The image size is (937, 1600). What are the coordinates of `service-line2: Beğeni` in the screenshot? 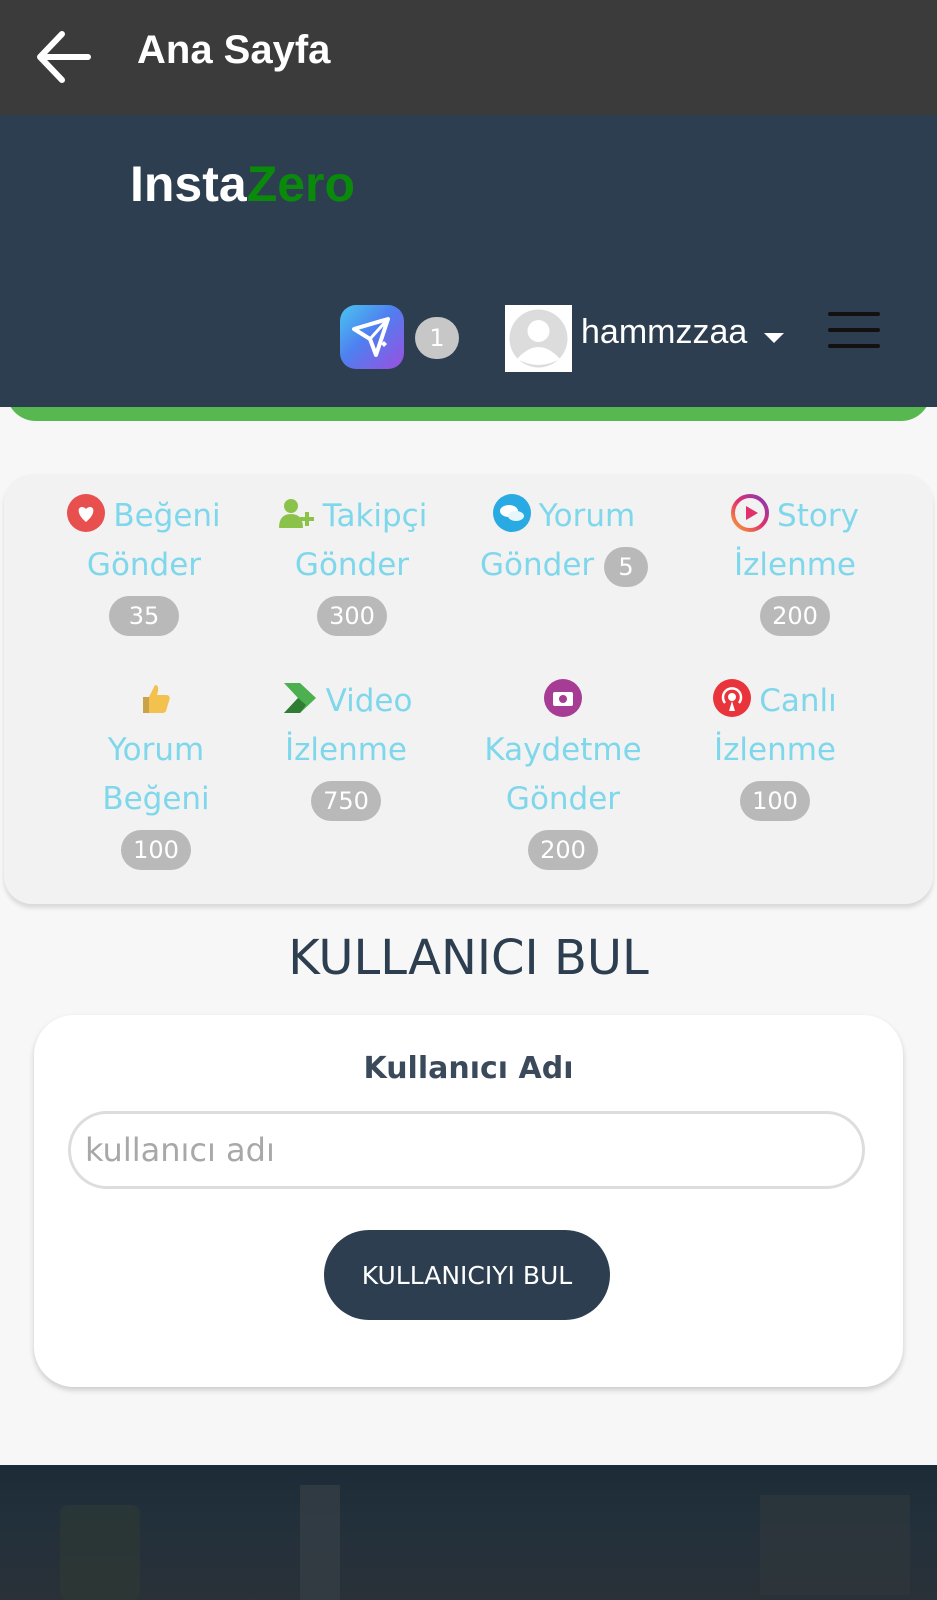 It's located at (156, 799).